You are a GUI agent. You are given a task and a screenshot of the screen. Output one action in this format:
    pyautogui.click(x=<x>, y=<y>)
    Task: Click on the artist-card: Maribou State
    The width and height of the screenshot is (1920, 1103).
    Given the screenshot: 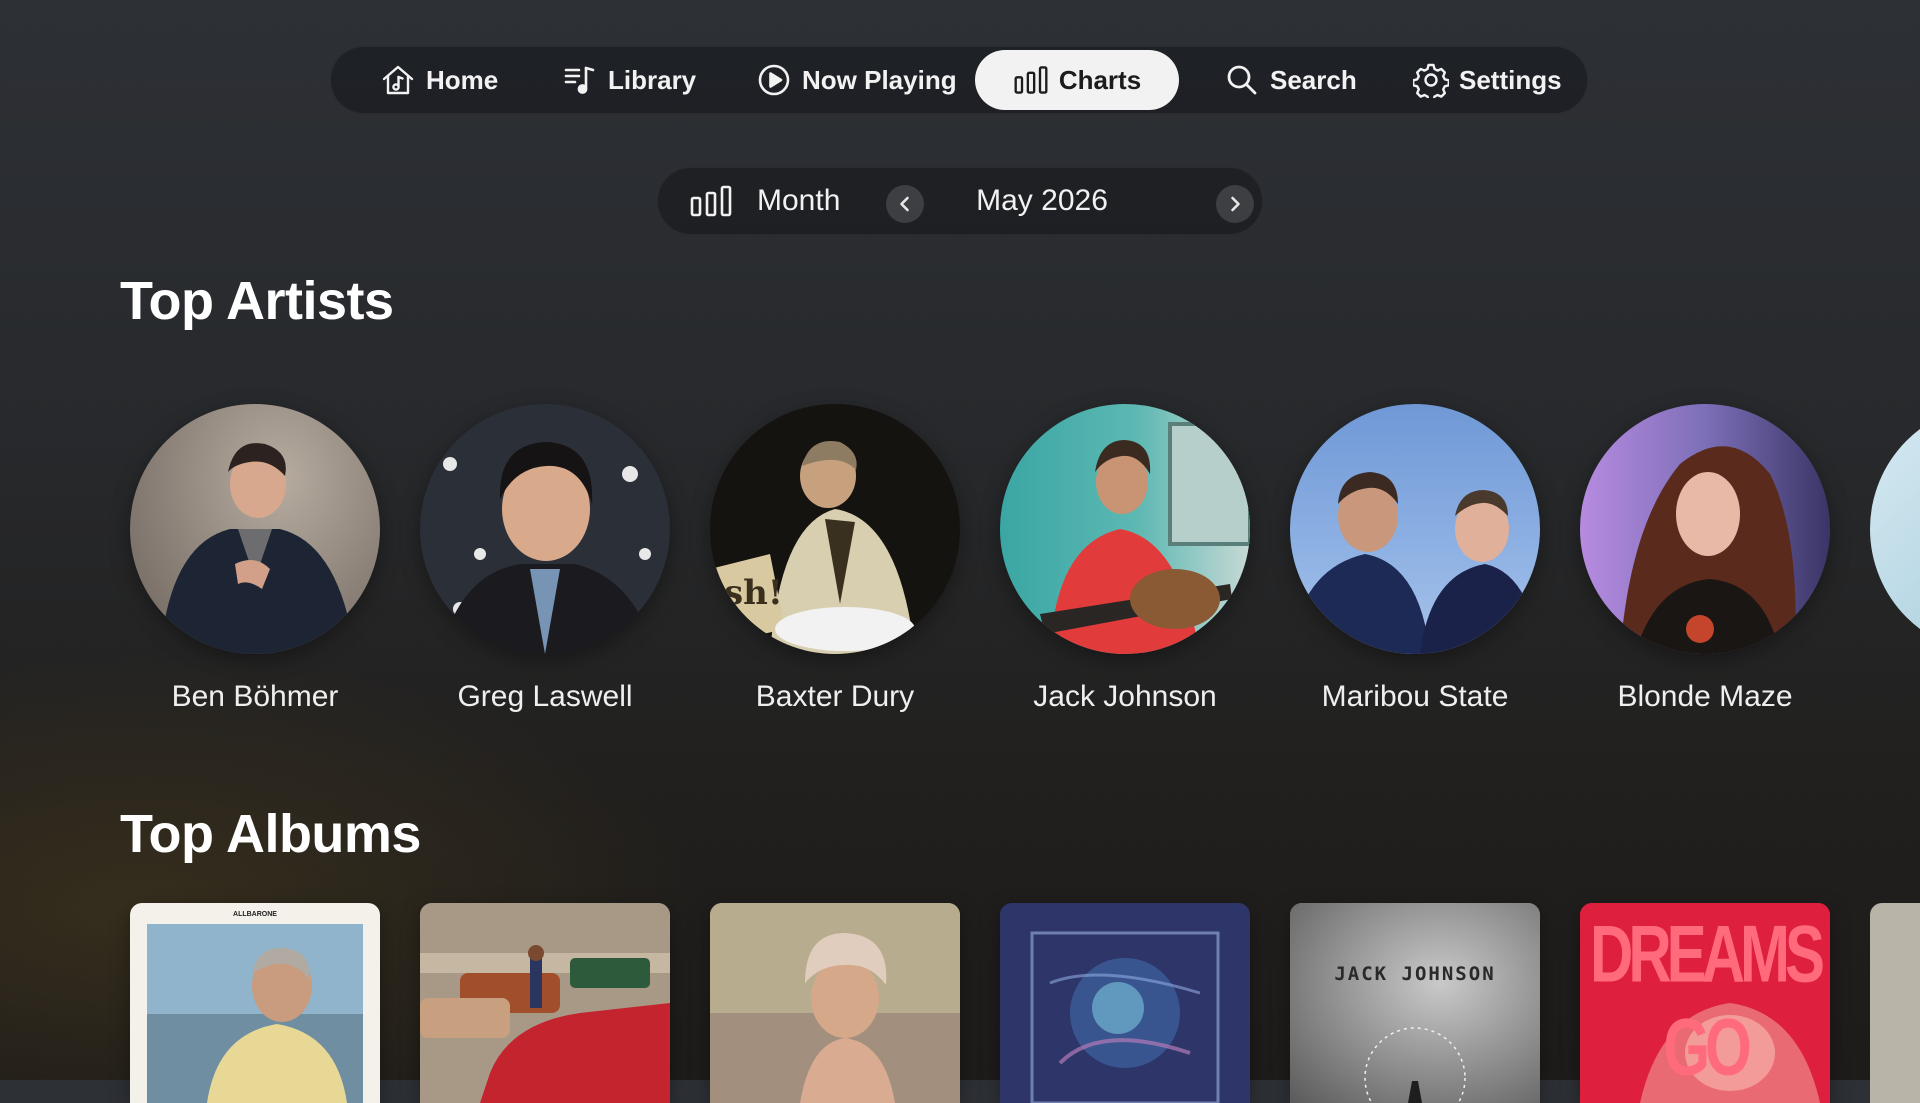 What is the action you would take?
    pyautogui.click(x=1415, y=559)
    